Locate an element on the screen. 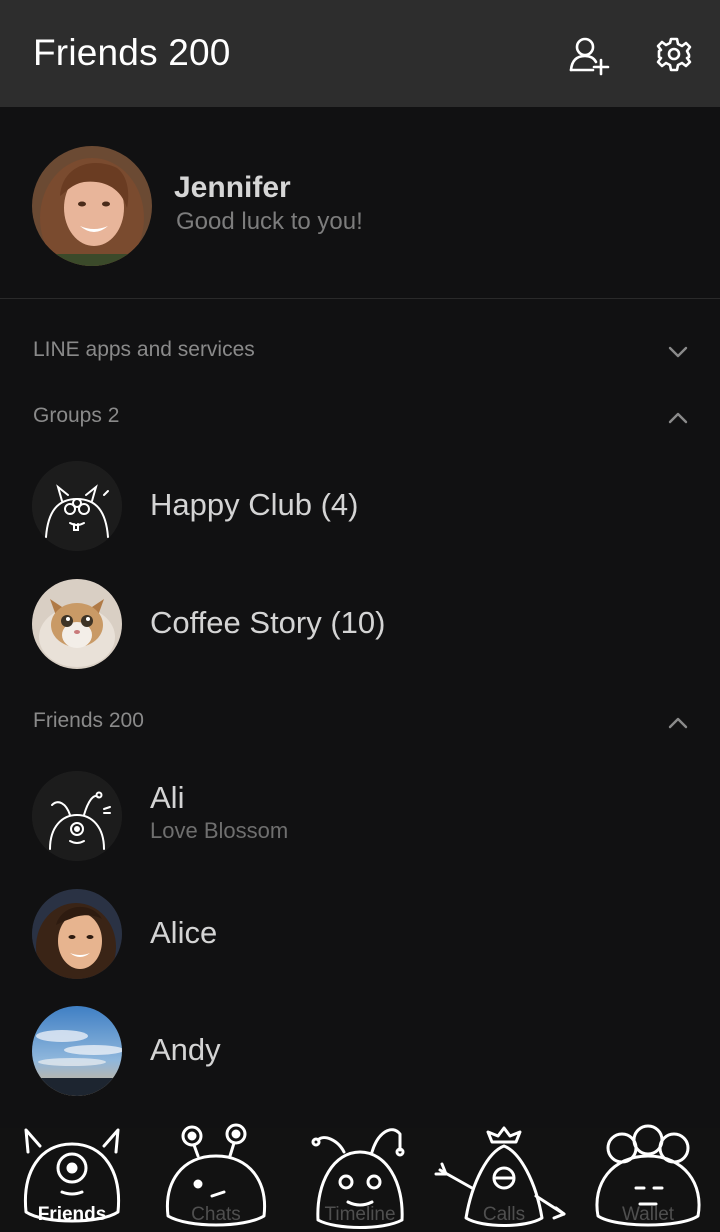 The width and height of the screenshot is (720, 1232). group-row-coffee-story: Coffee Story (10) is located at coordinates (360, 624).